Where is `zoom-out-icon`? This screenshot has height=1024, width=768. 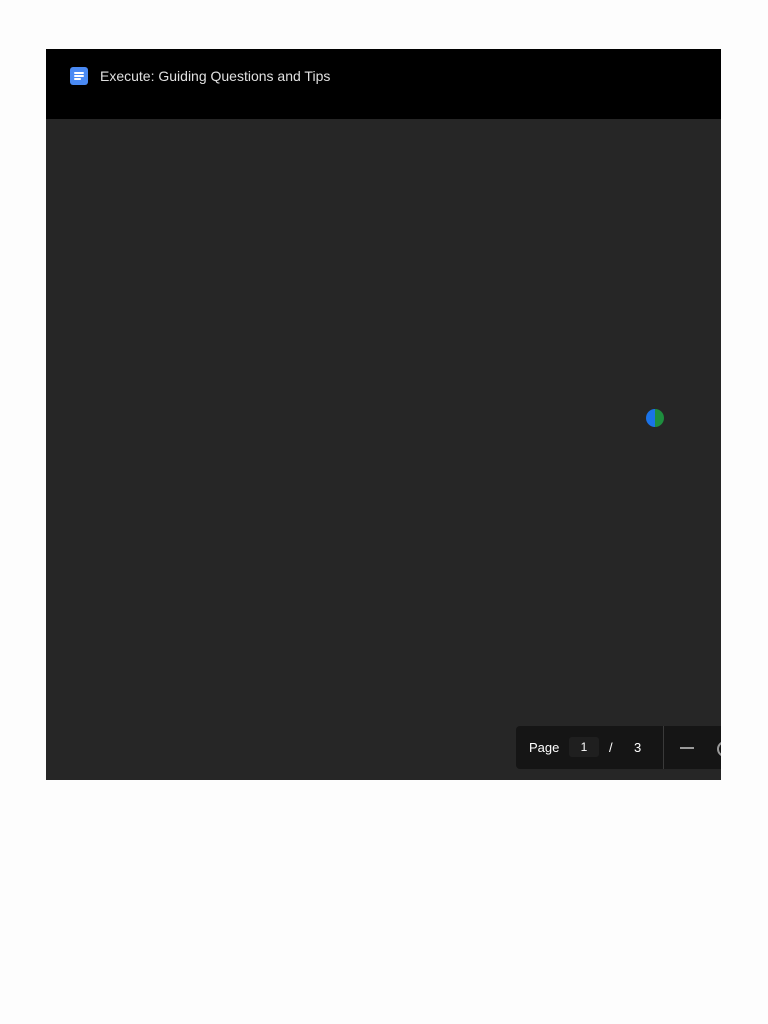
zoom-out-icon is located at coordinates (687, 748).